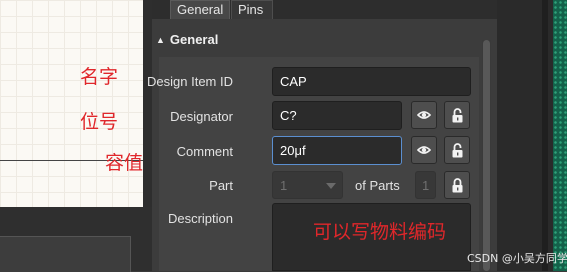 This screenshot has width=567, height=272. Describe the element at coordinates (194, 39) in the screenshot. I see `section-title: General` at that location.